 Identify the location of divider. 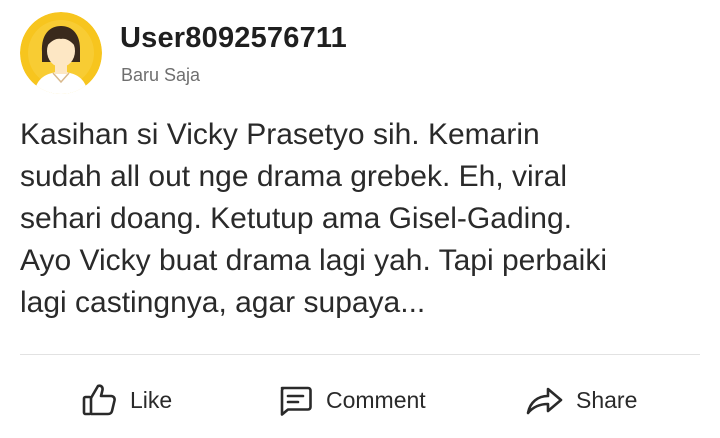
(360, 354).